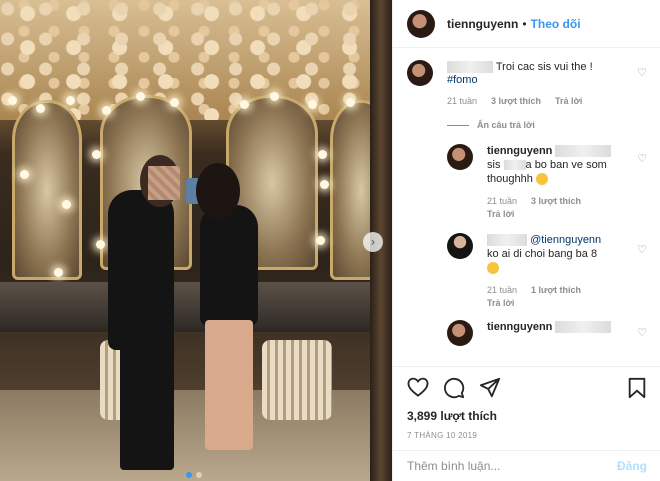 This screenshot has height=481, width=660. What do you see at coordinates (482, 24) in the screenshot?
I see `post-username: tiennguyenn` at bounding box center [482, 24].